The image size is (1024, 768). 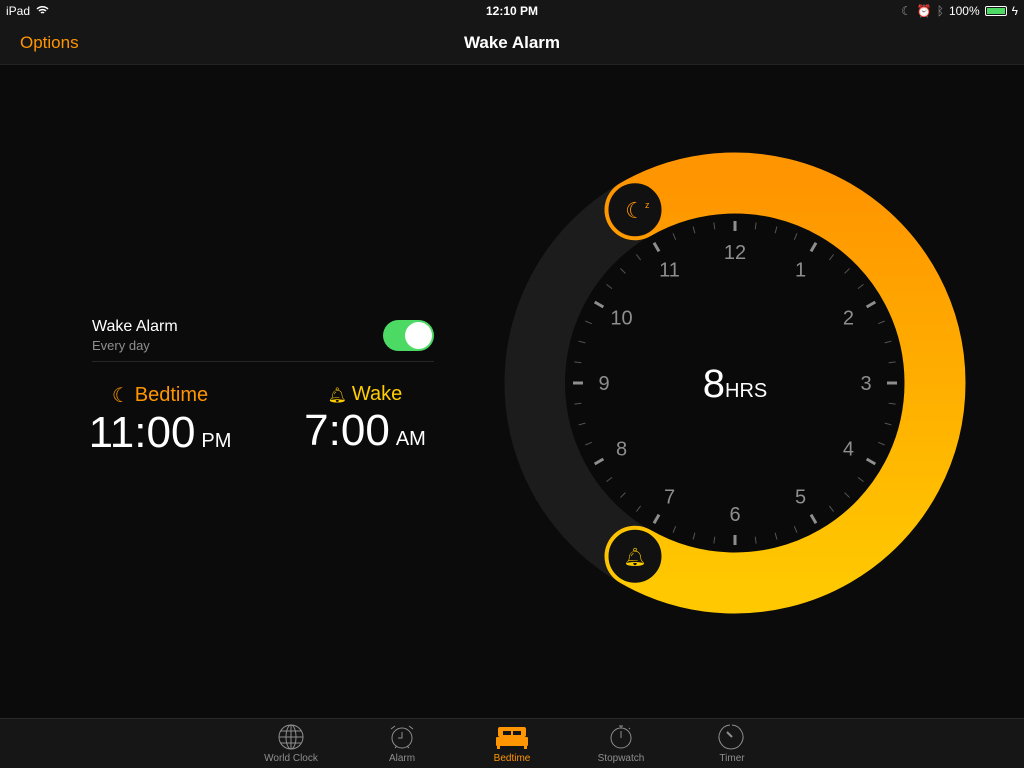 I want to click on bell-icon: 🔔︎, so click(x=635, y=557).